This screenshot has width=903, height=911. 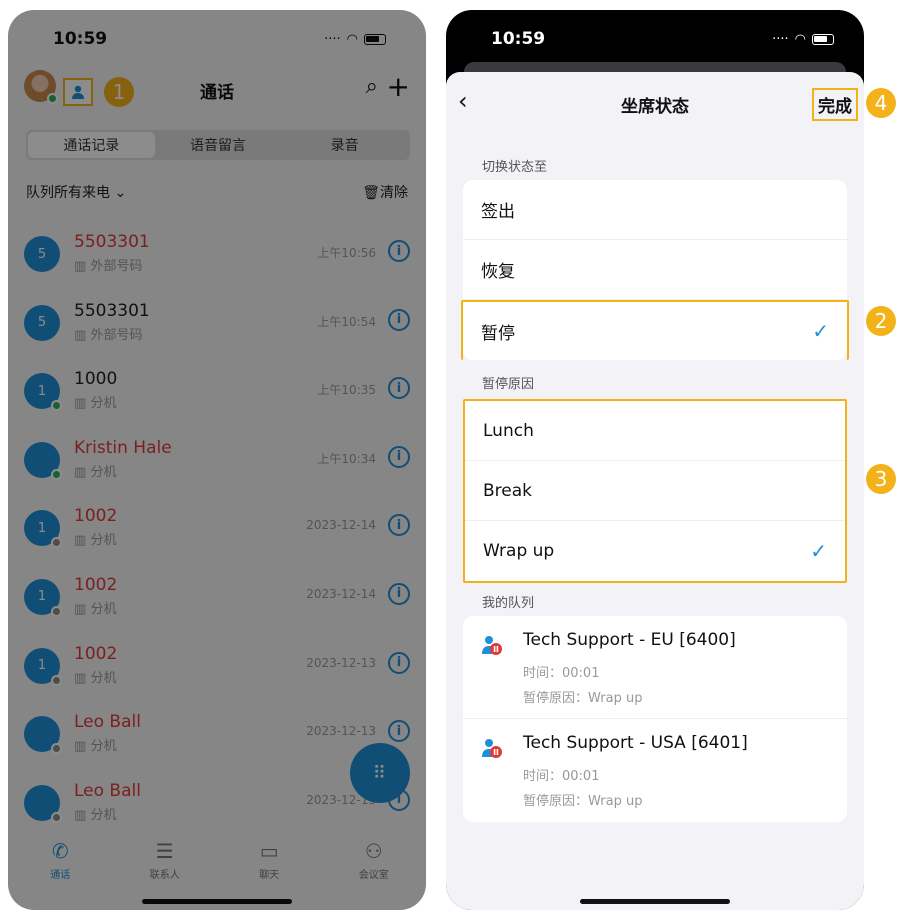 I want to click on add-icon: +, so click(x=398, y=86).